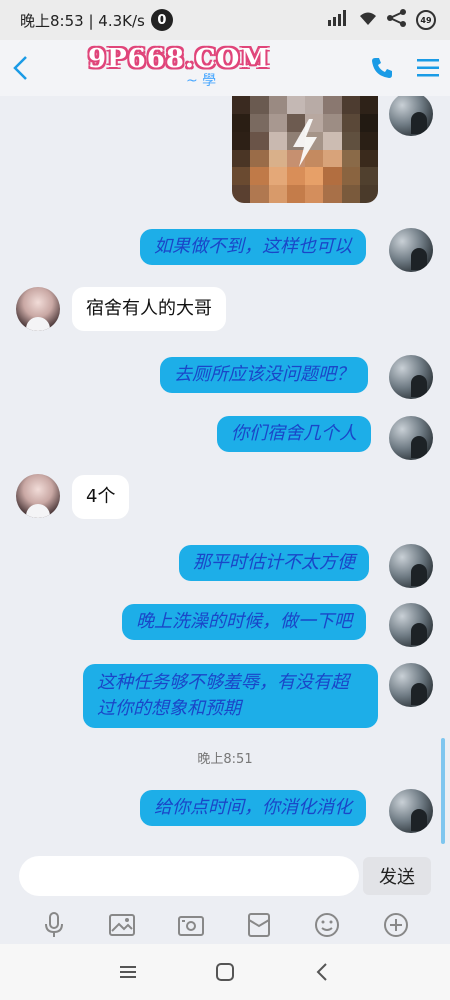  Describe the element at coordinates (201, 81) in the screenshot. I see `chat-subtitle: ~ 學` at that location.